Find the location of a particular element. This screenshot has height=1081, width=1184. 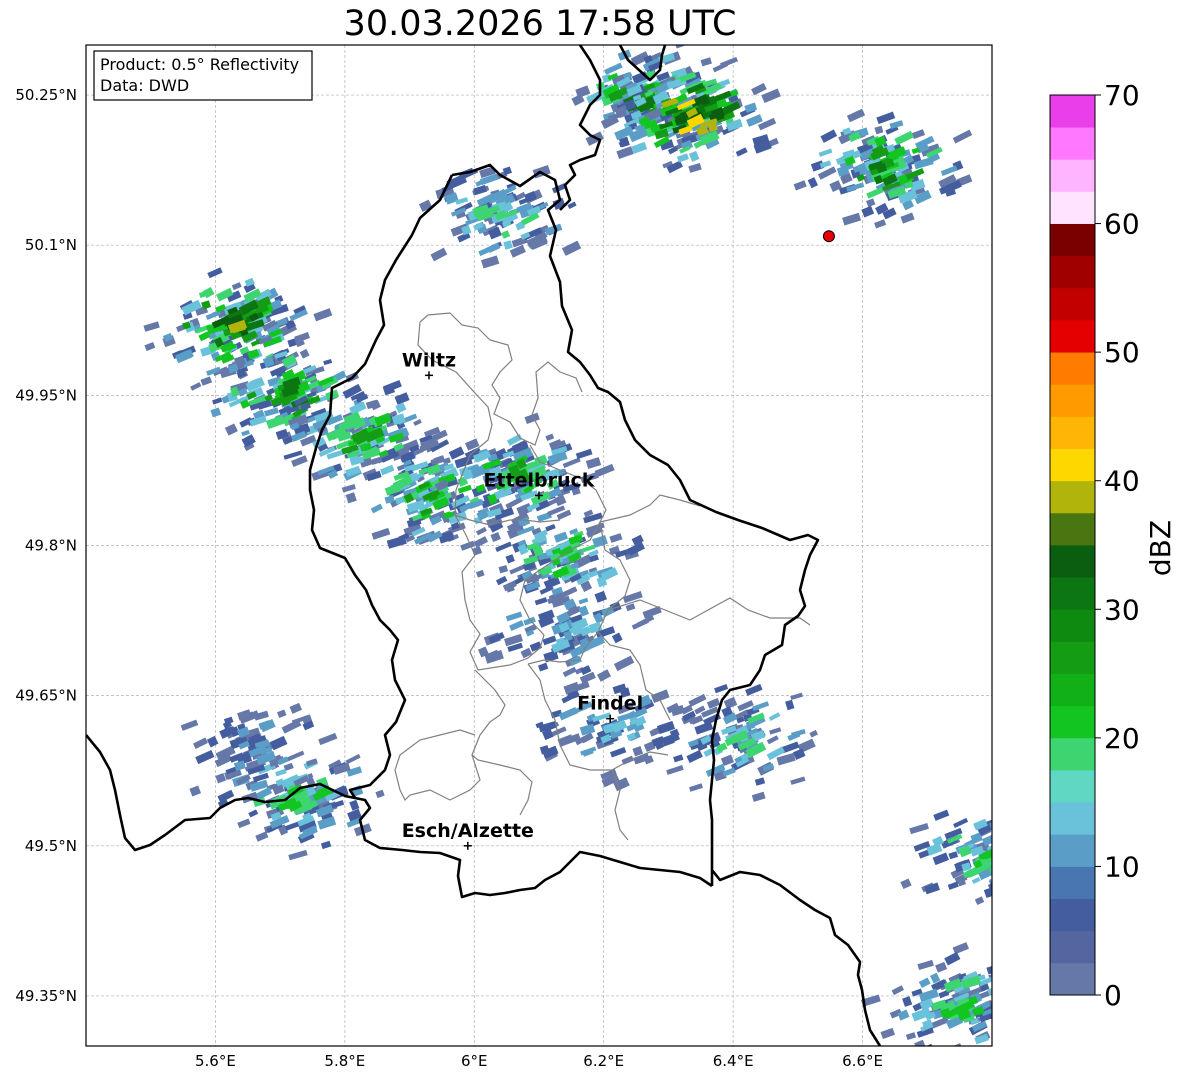

lon-tick-label: 6.6°E is located at coordinates (862, 1061).